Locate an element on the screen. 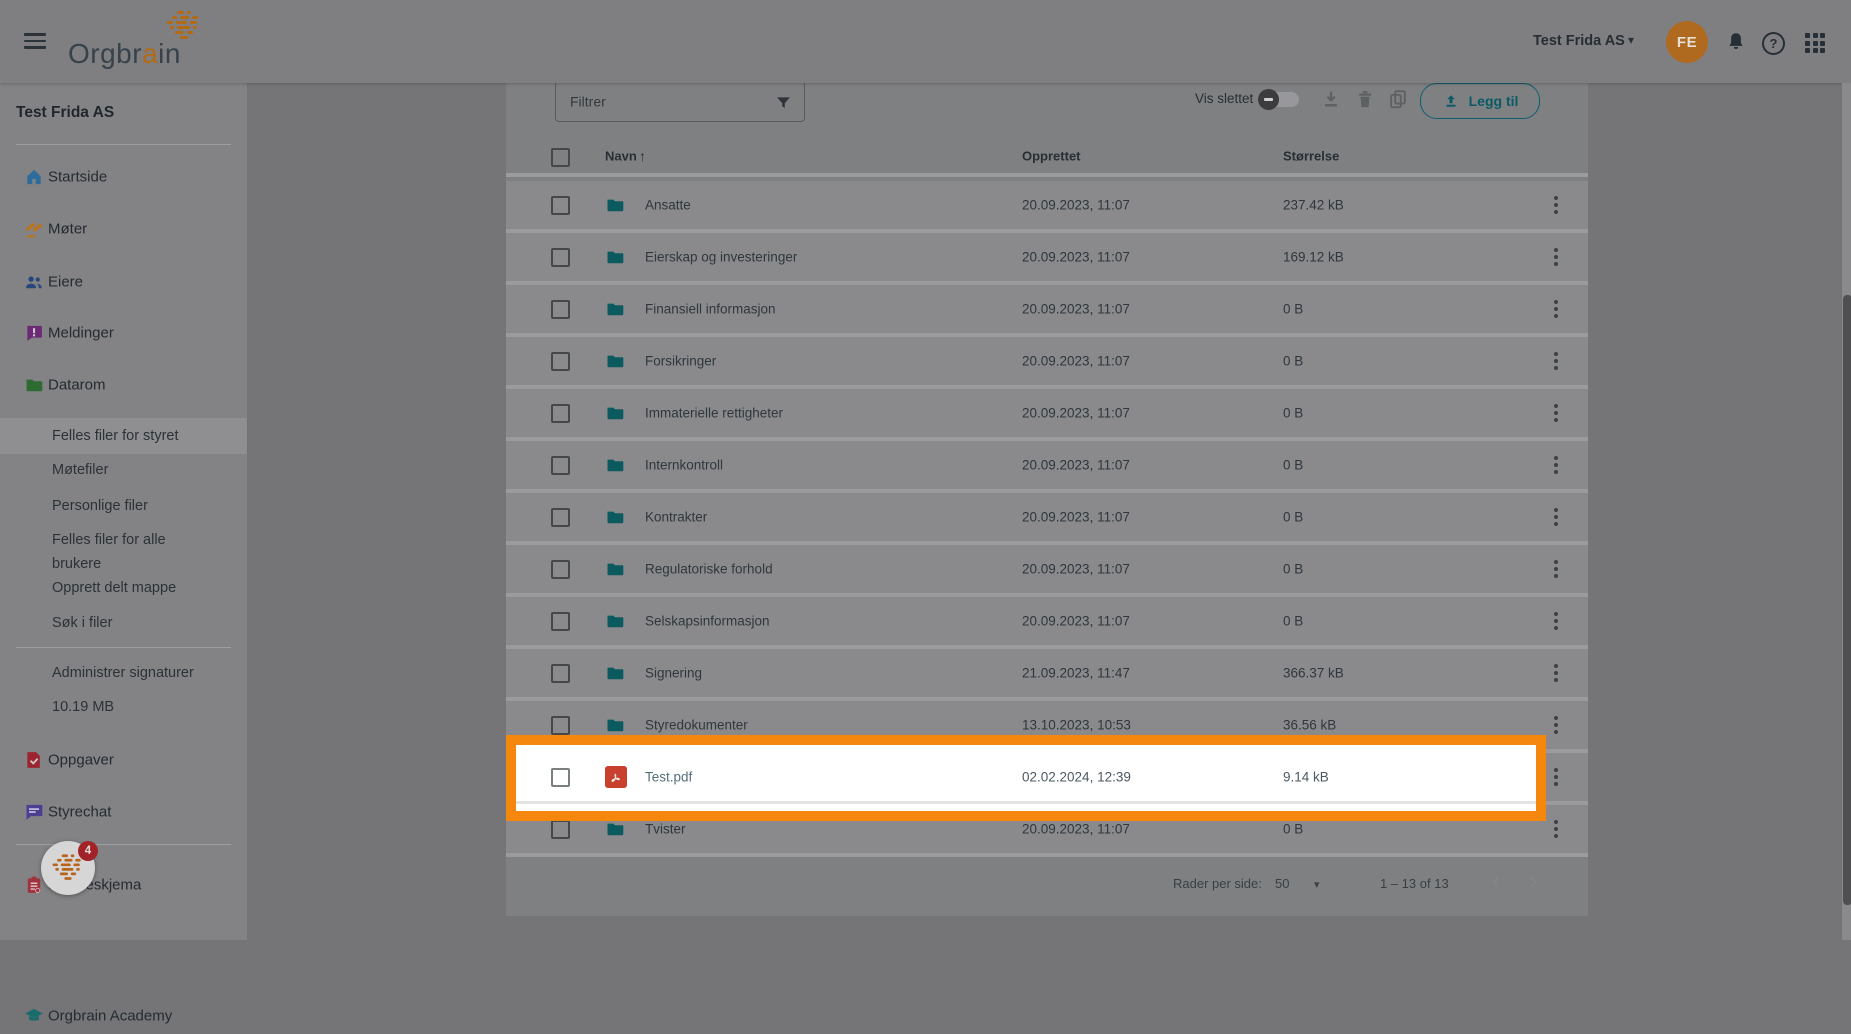  show-deleted-toggle is located at coordinates (1278, 99).